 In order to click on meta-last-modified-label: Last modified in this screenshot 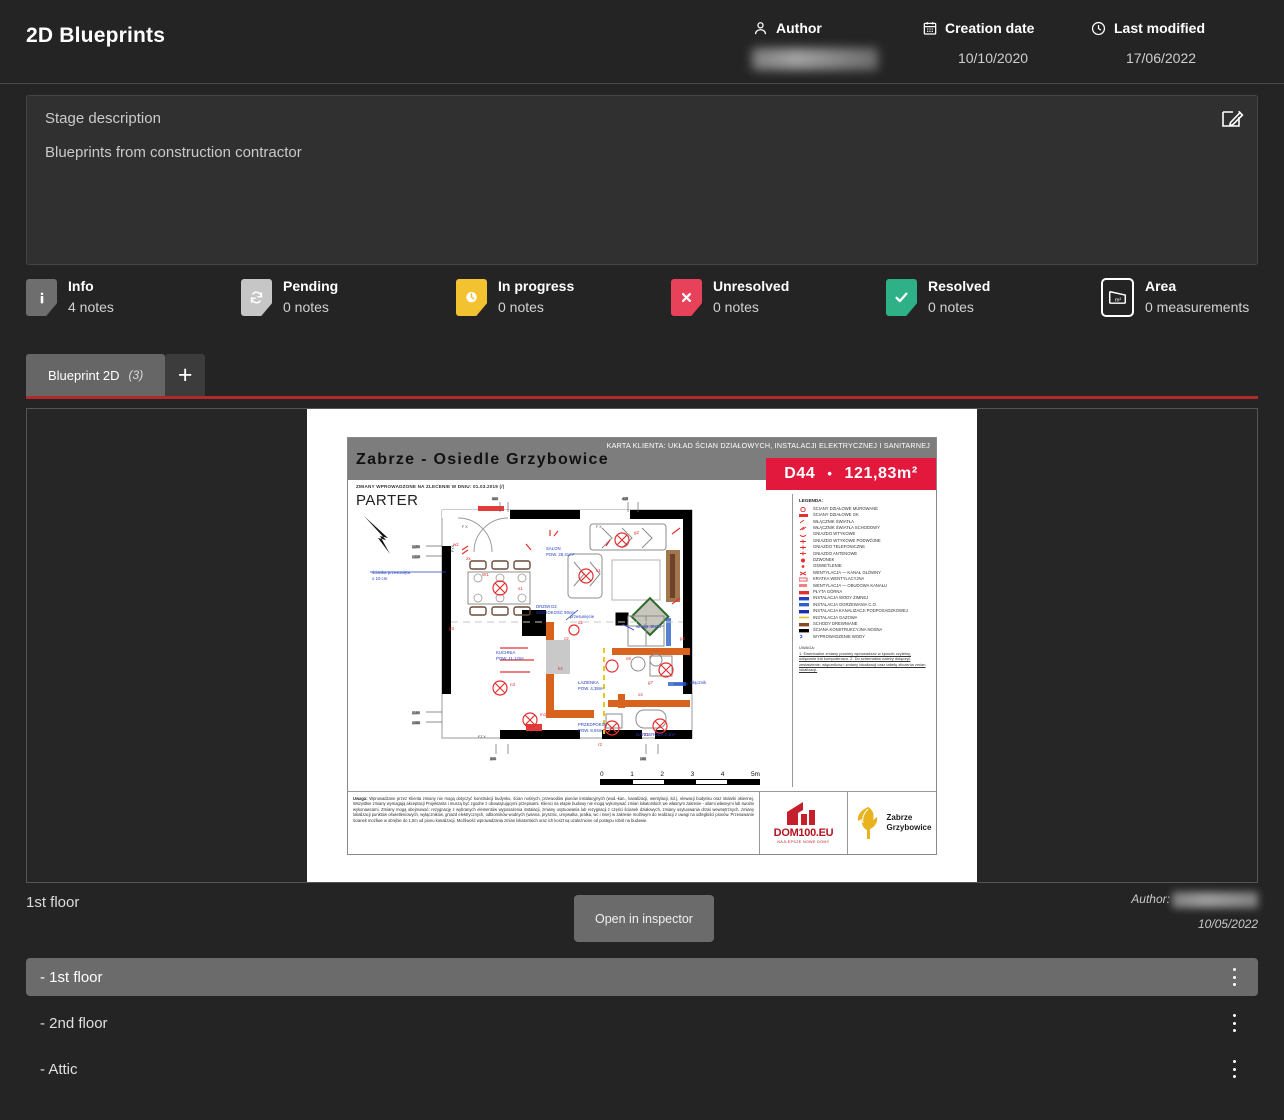, I will do `click(1160, 28)`.